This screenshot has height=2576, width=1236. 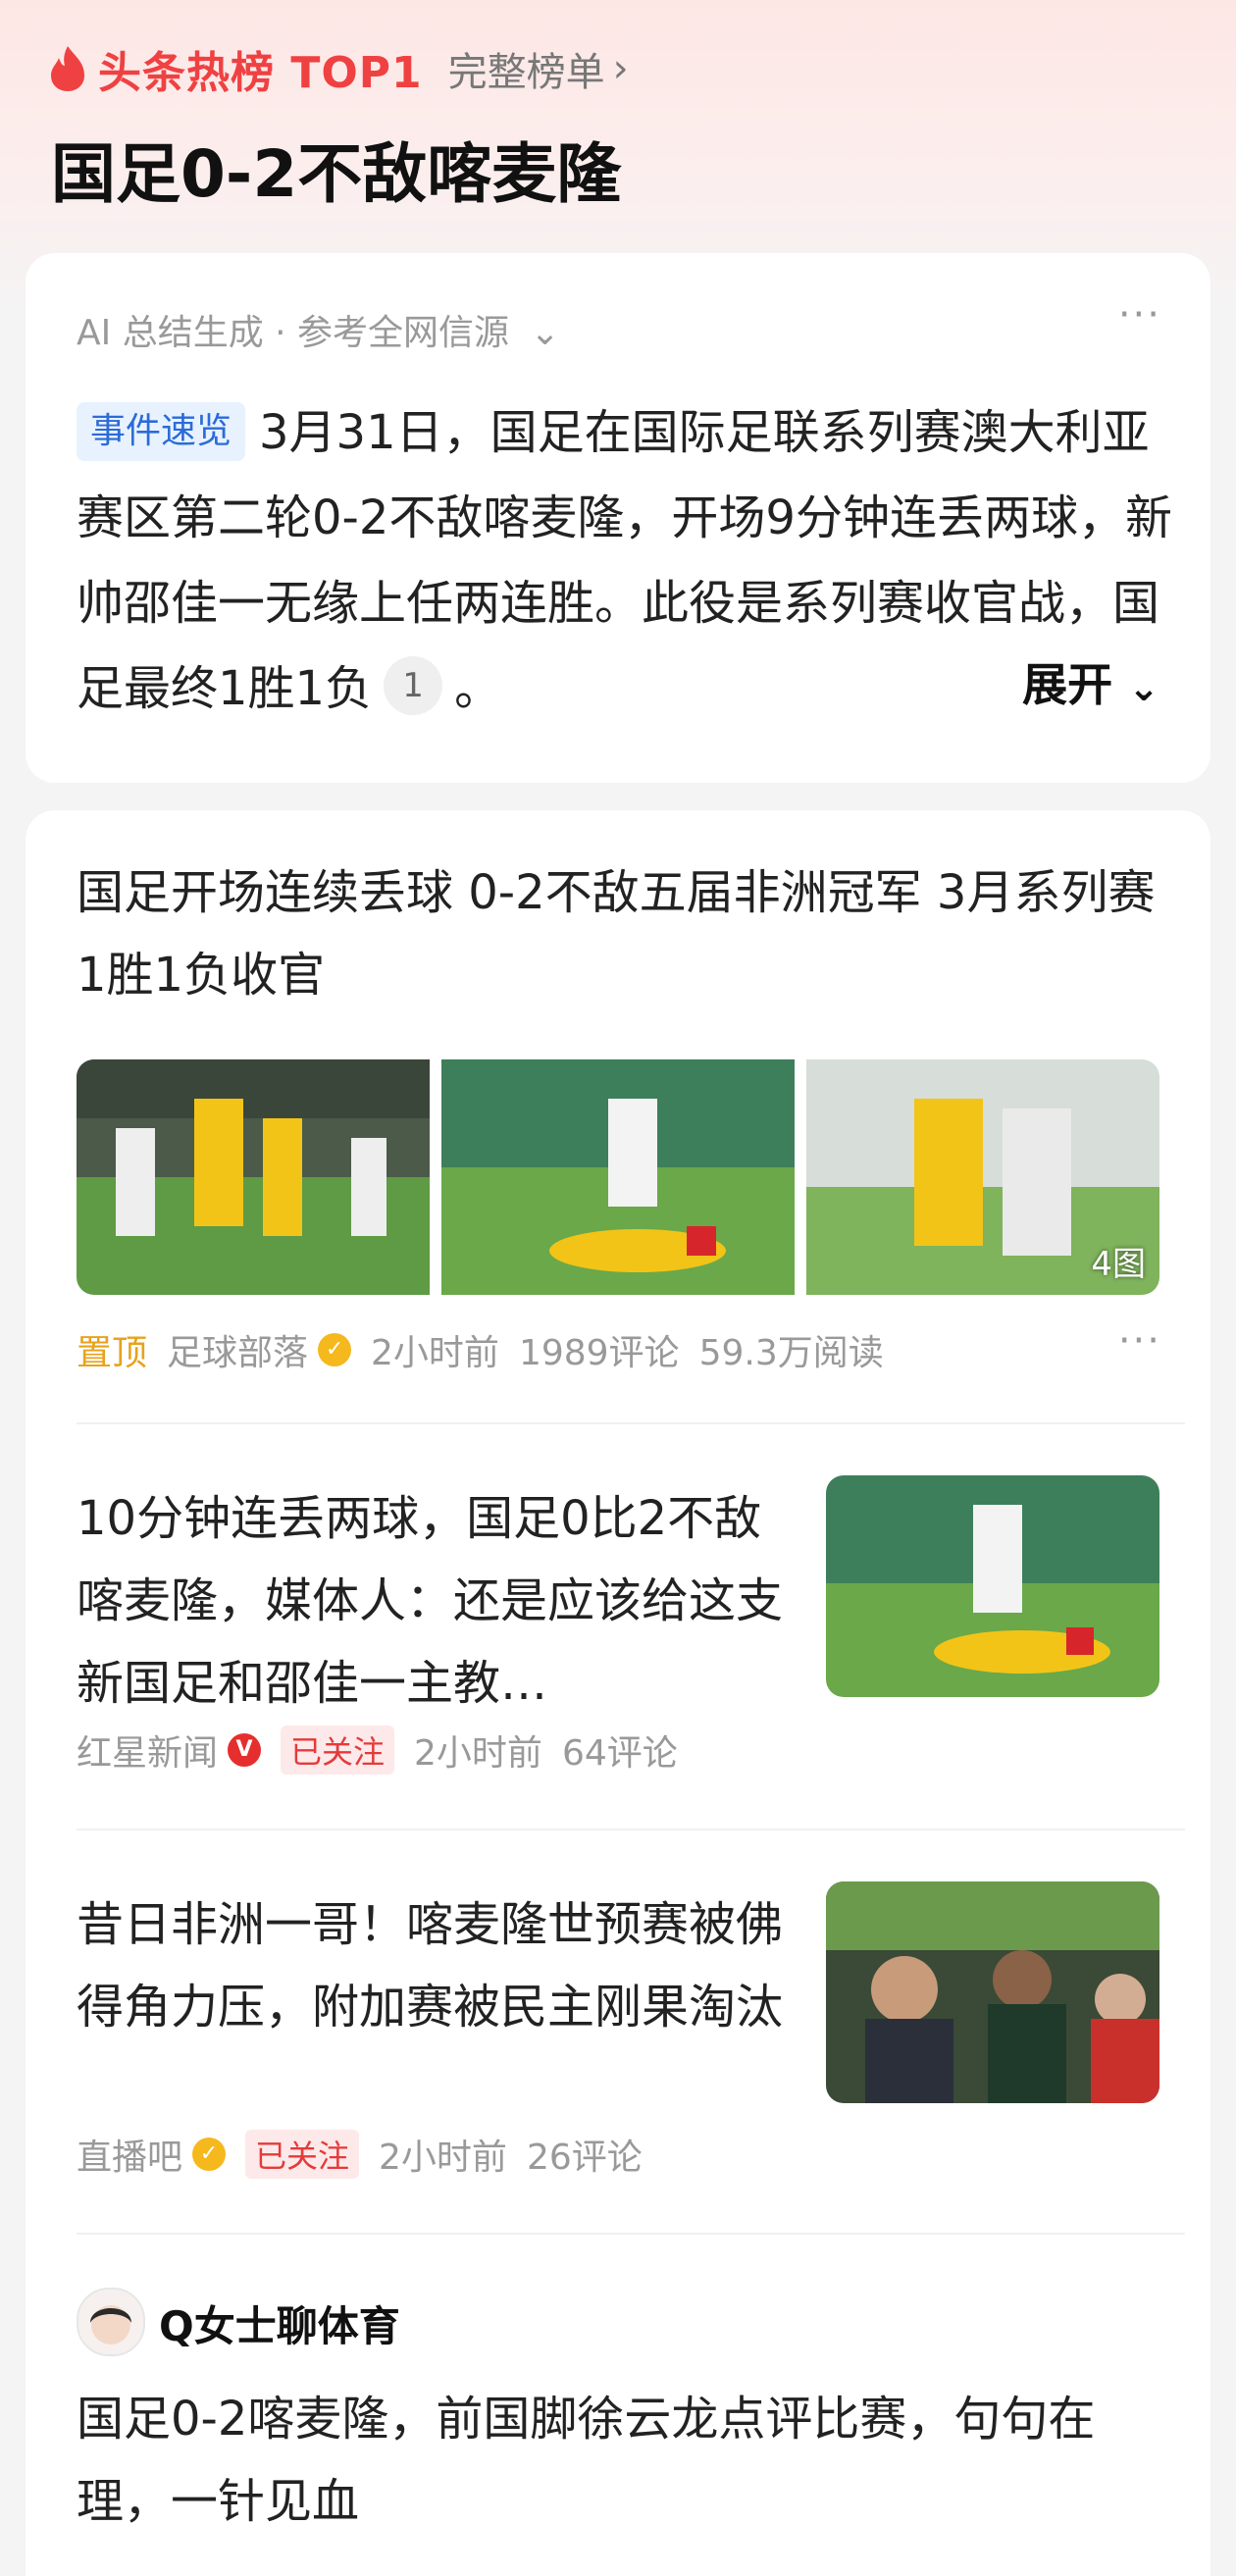 What do you see at coordinates (111, 2322) in the screenshot?
I see `avatar` at bounding box center [111, 2322].